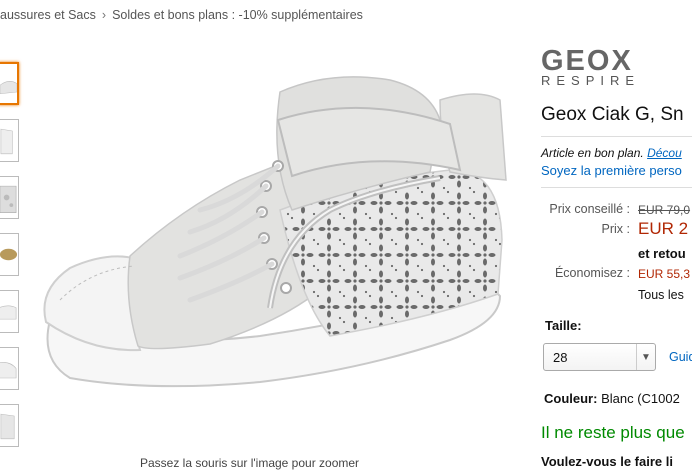 The image size is (692, 470). Describe the element at coordinates (592, 273) in the screenshot. I see `savings-label: Économisez :` at that location.